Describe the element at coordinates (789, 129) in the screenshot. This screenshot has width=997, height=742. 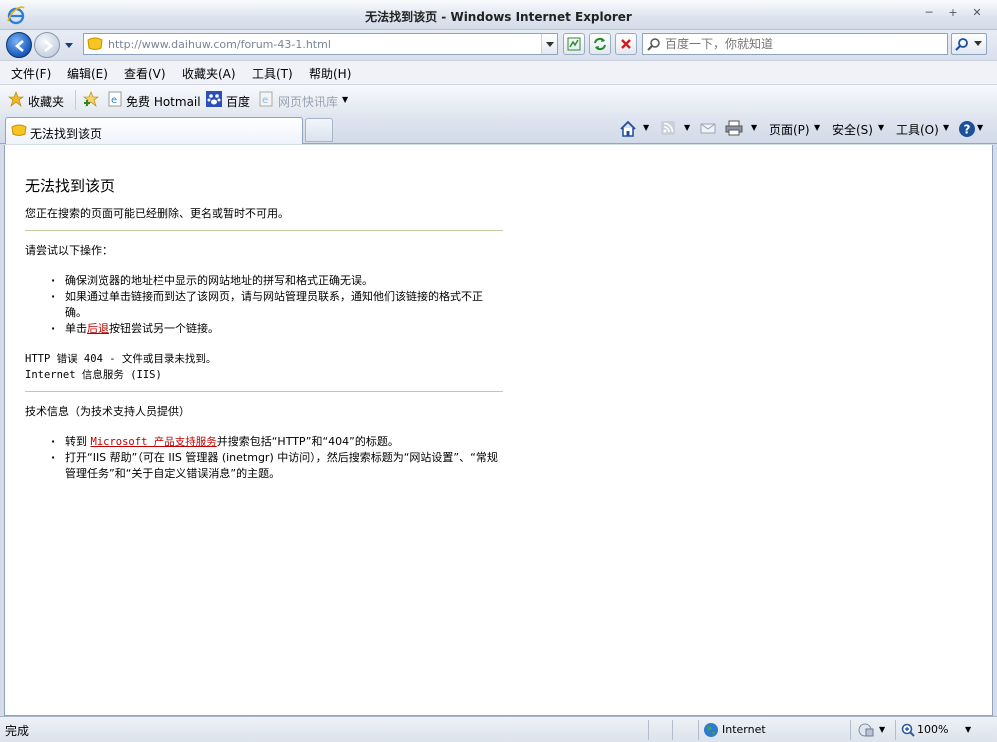
I see `page-menu-button: 页面(P)` at that location.